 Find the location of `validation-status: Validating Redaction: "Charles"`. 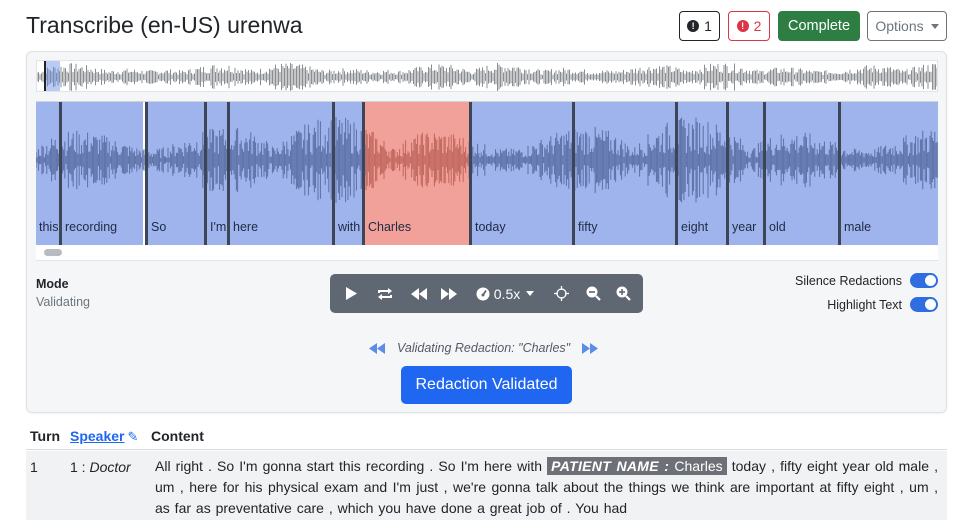

validation-status: Validating Redaction: "Charles" is located at coordinates (484, 348).